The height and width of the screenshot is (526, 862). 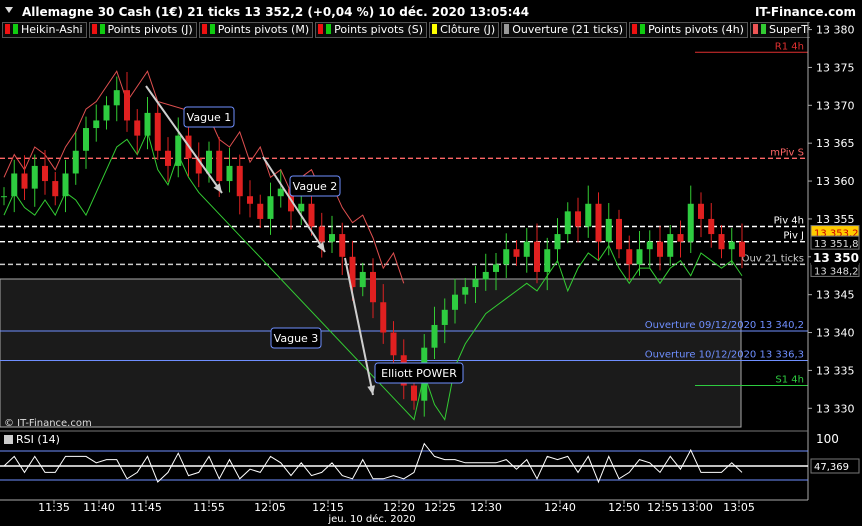 What do you see at coordinates (835, 181) in the screenshot?
I see `y-tick-label: 13 360` at bounding box center [835, 181].